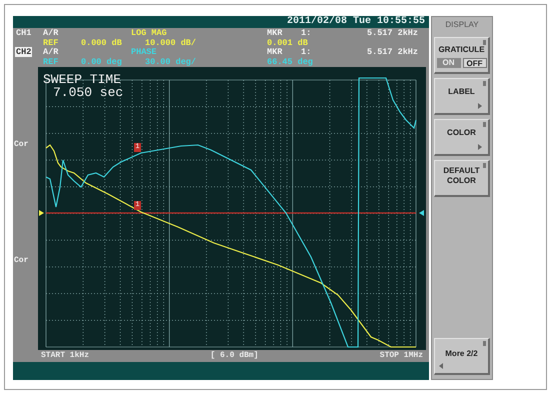  I want to click on more-softkey: More 2/2, so click(462, 356).